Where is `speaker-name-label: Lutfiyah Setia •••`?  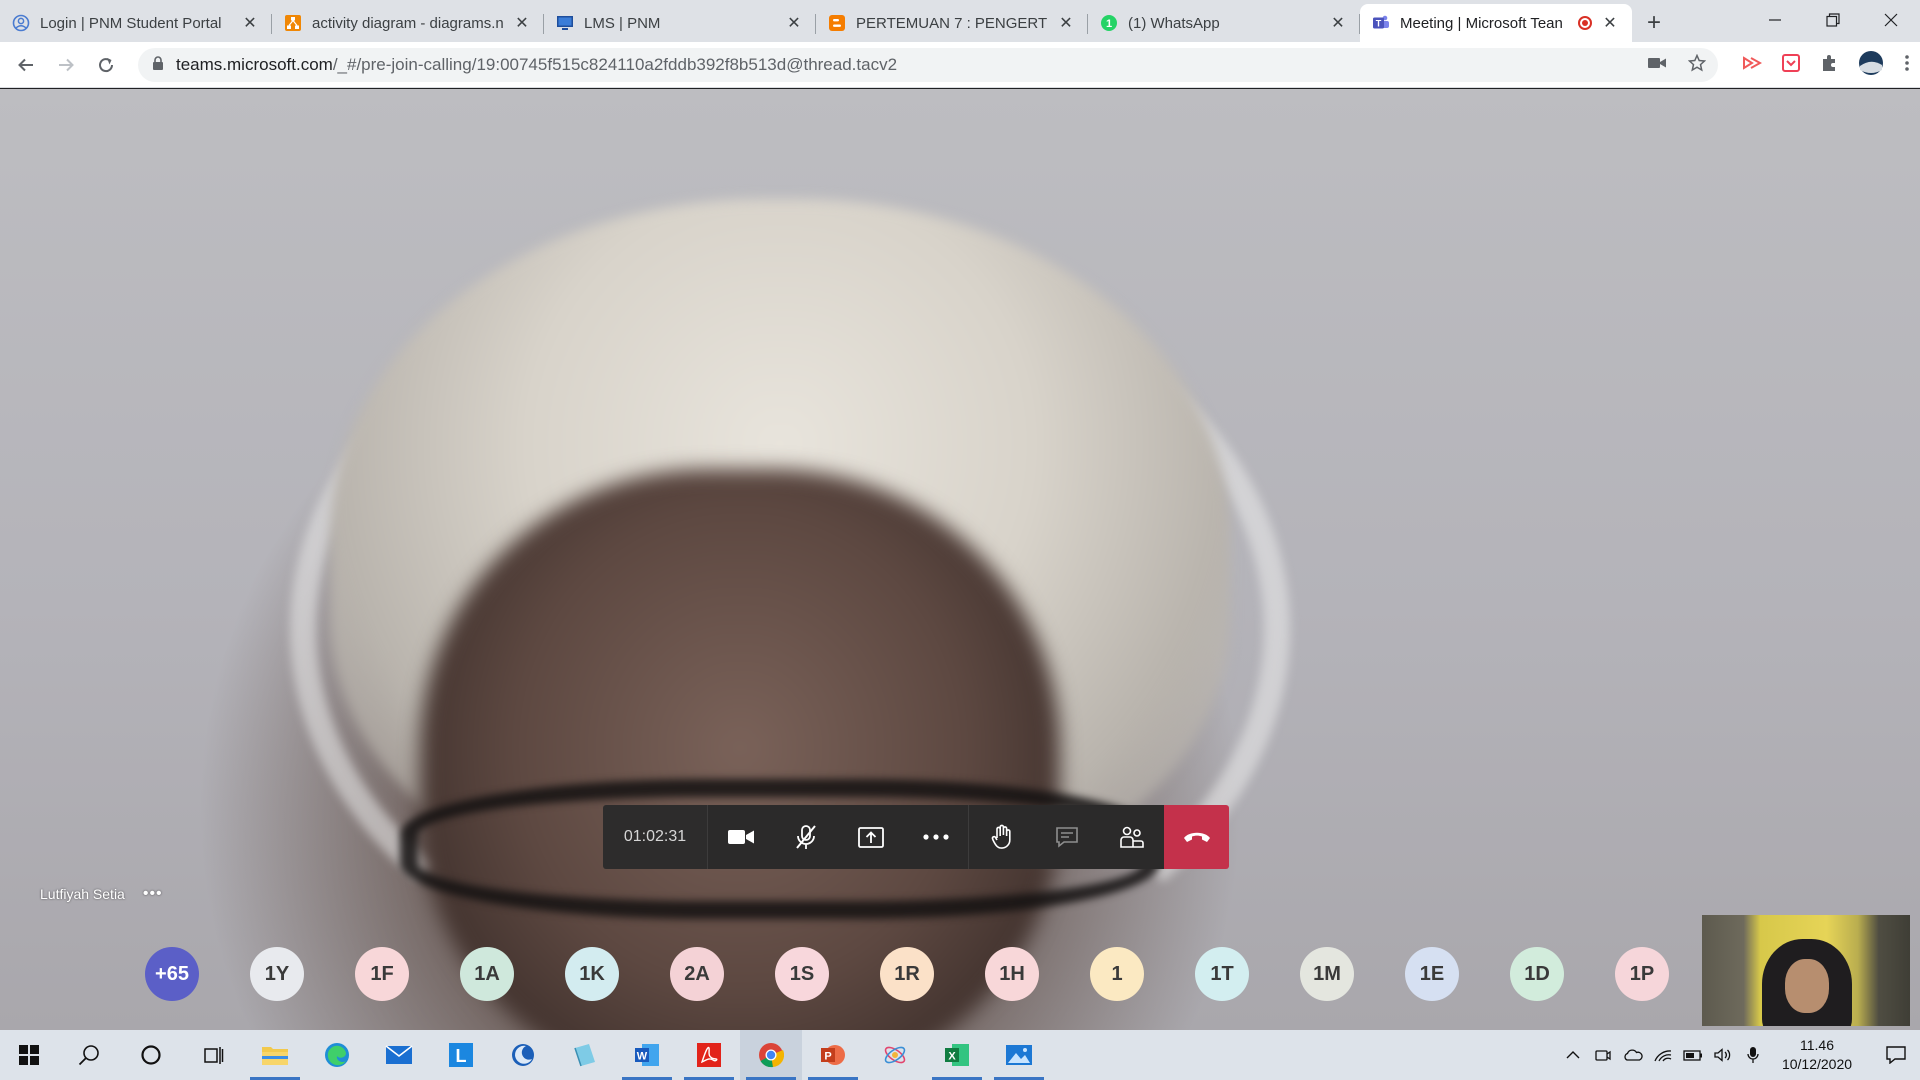
speaker-name-label: Lutfiyah Setia ••• is located at coordinates (101, 894).